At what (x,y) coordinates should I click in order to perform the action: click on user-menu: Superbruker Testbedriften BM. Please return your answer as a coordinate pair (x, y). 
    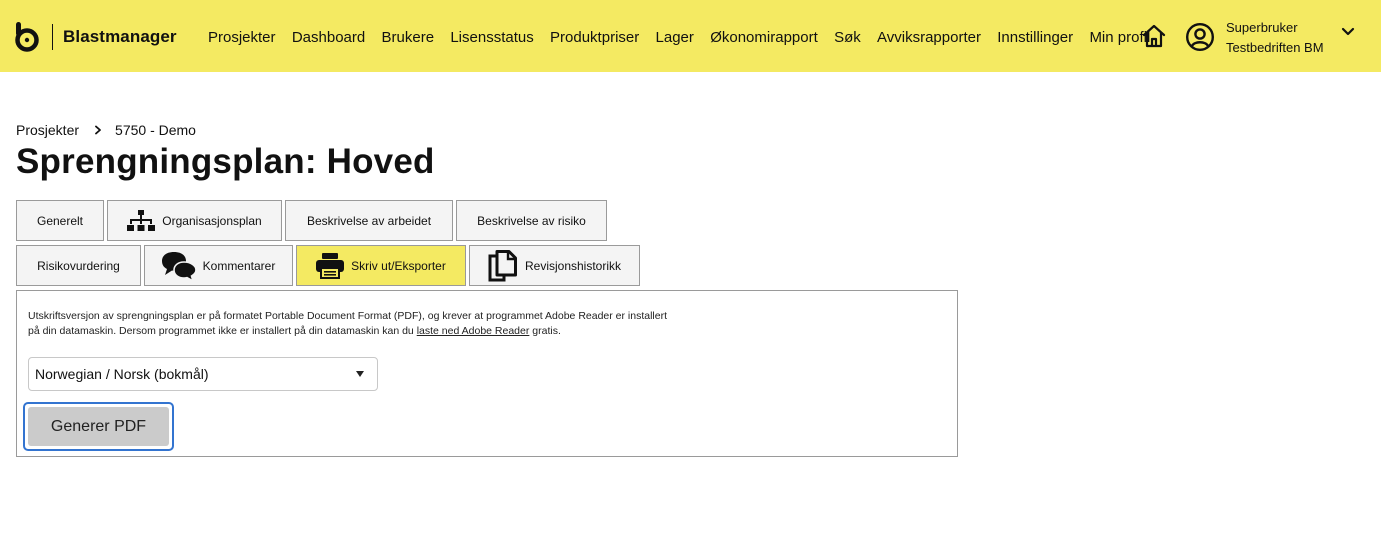
    Looking at the image, I should click on (1275, 38).